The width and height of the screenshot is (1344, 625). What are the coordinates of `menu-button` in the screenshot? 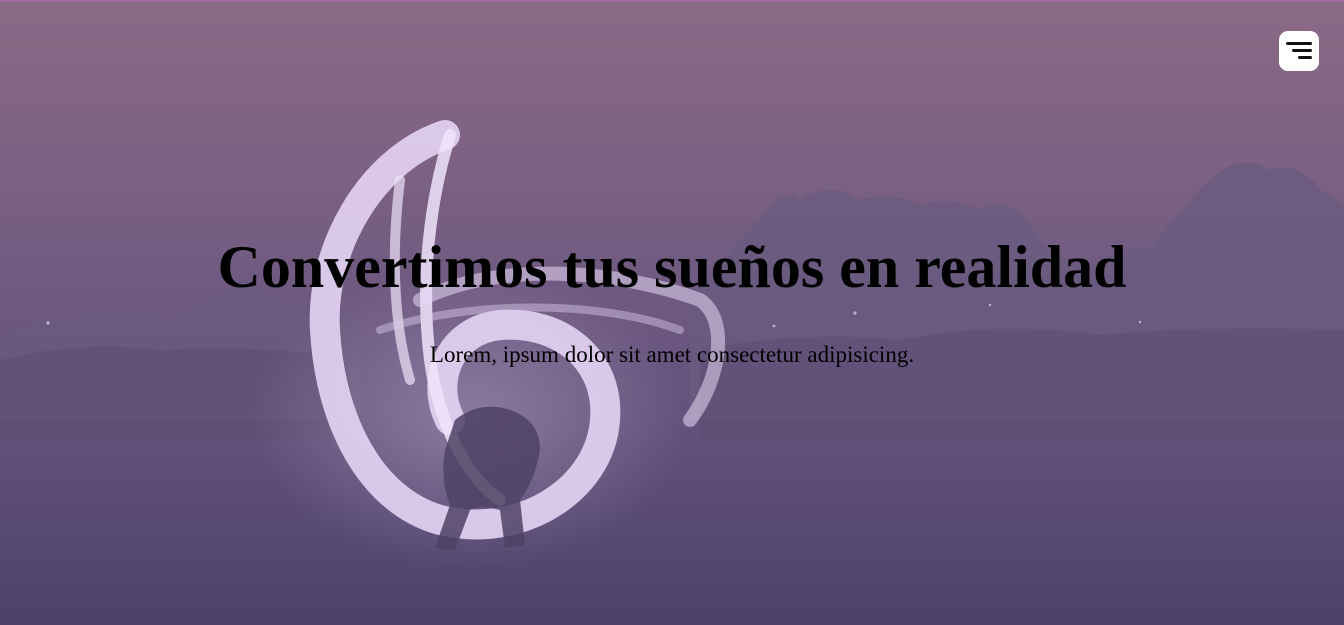 It's located at (1299, 51).